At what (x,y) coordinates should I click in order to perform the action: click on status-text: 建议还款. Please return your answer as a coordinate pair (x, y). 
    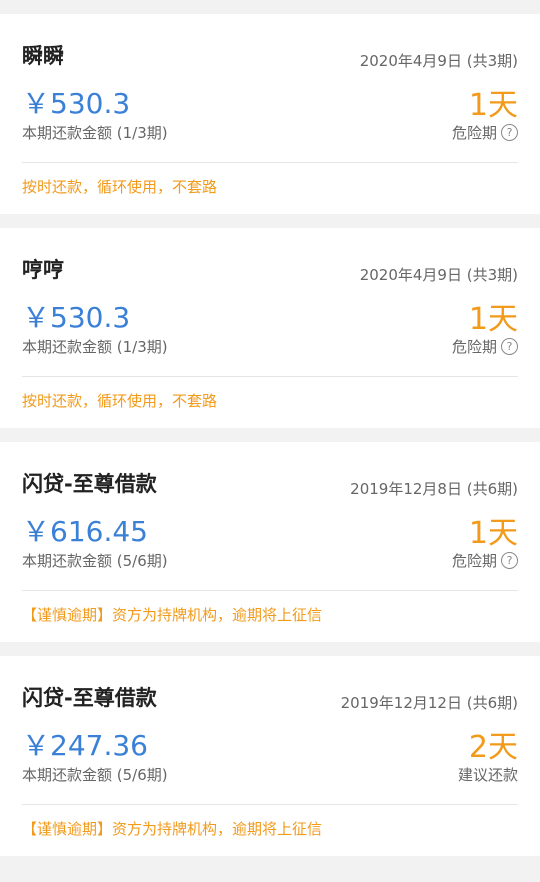
    Looking at the image, I should click on (487, 775).